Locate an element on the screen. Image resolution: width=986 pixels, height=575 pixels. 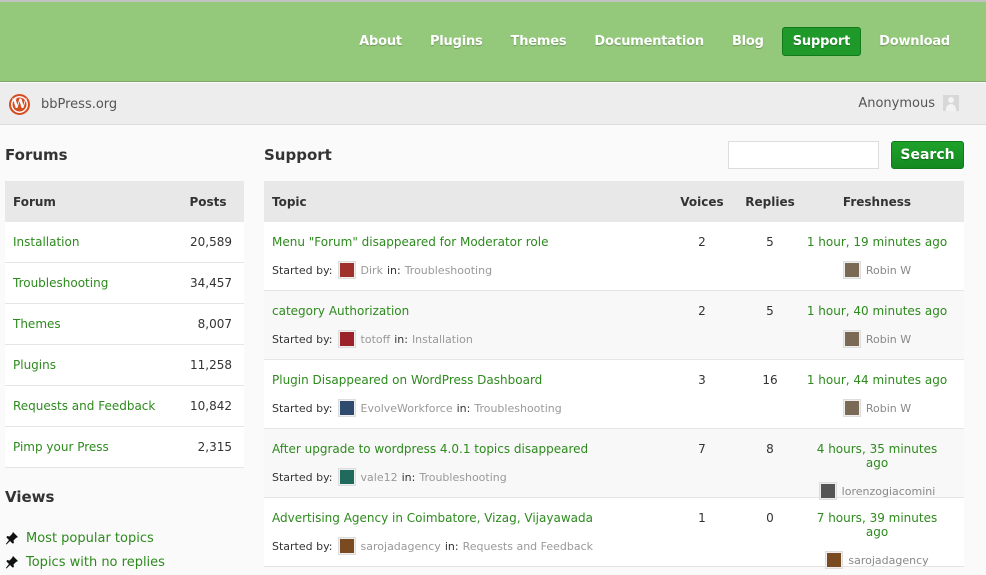
views-heading: Views is located at coordinates (30, 497).